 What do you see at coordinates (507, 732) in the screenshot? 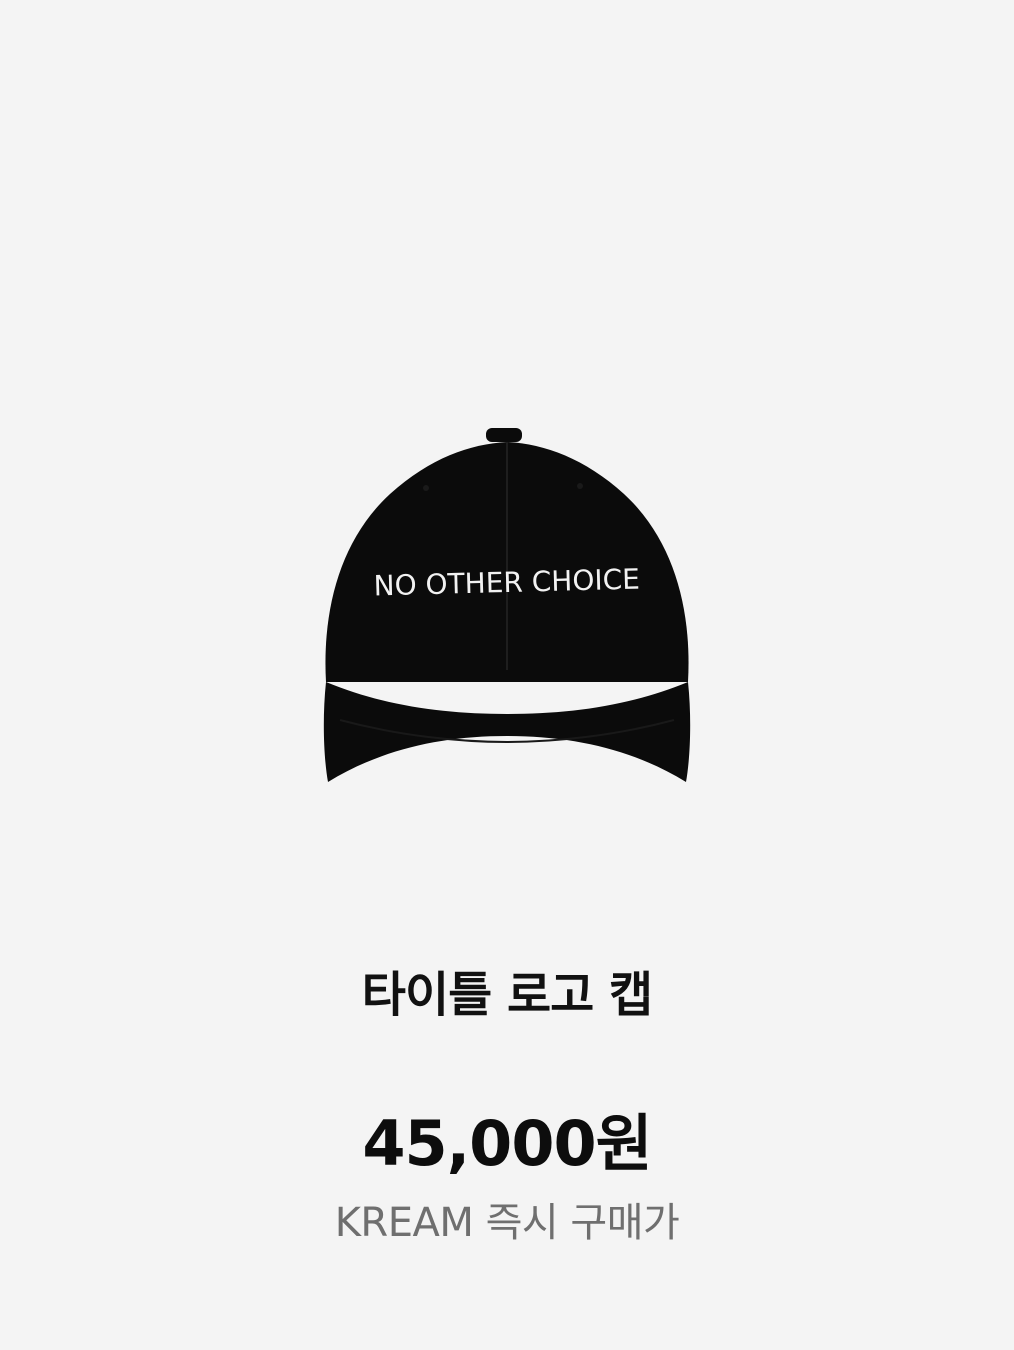
I see `cap-brim` at bounding box center [507, 732].